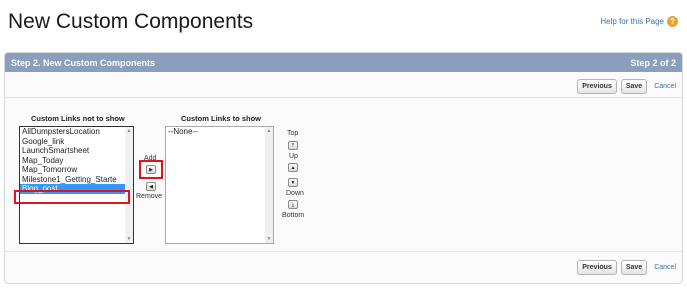 This screenshot has width=687, height=291. Describe the element at coordinates (76, 132) in the screenshot. I see `list-option: AllDumpstersLocation` at that location.